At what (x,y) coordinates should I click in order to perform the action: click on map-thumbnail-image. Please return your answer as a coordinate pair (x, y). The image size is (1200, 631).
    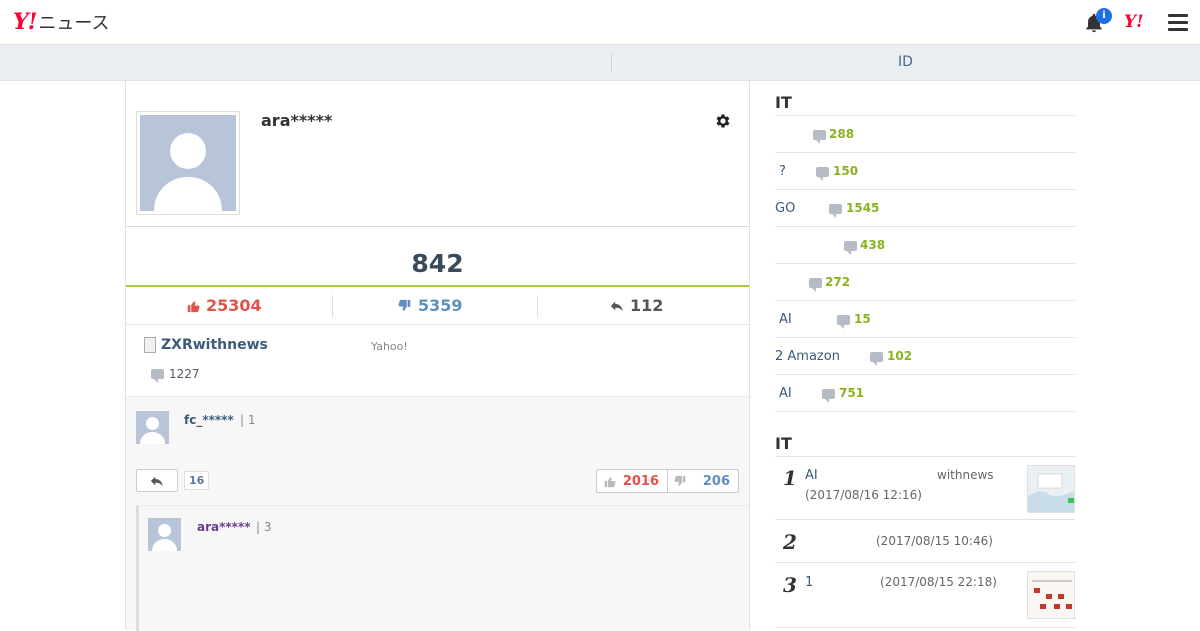
    Looking at the image, I should click on (1051, 489).